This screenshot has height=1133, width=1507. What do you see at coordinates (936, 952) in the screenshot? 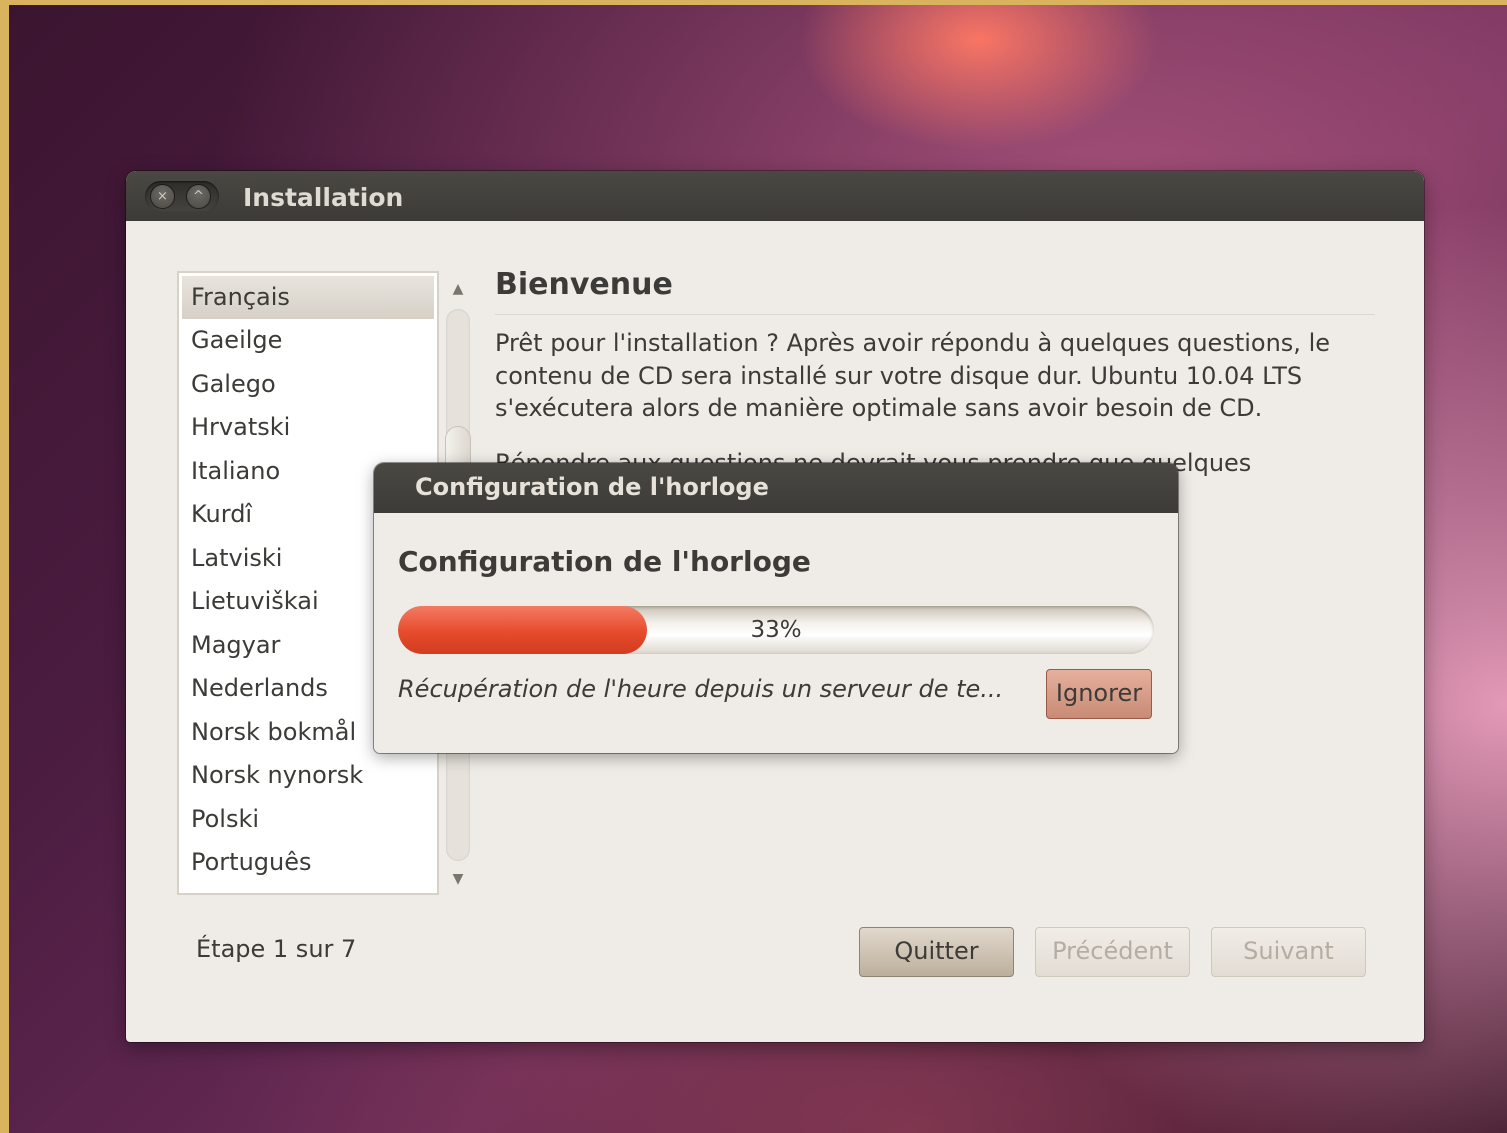
I see `quit-button: Quitter` at bounding box center [936, 952].